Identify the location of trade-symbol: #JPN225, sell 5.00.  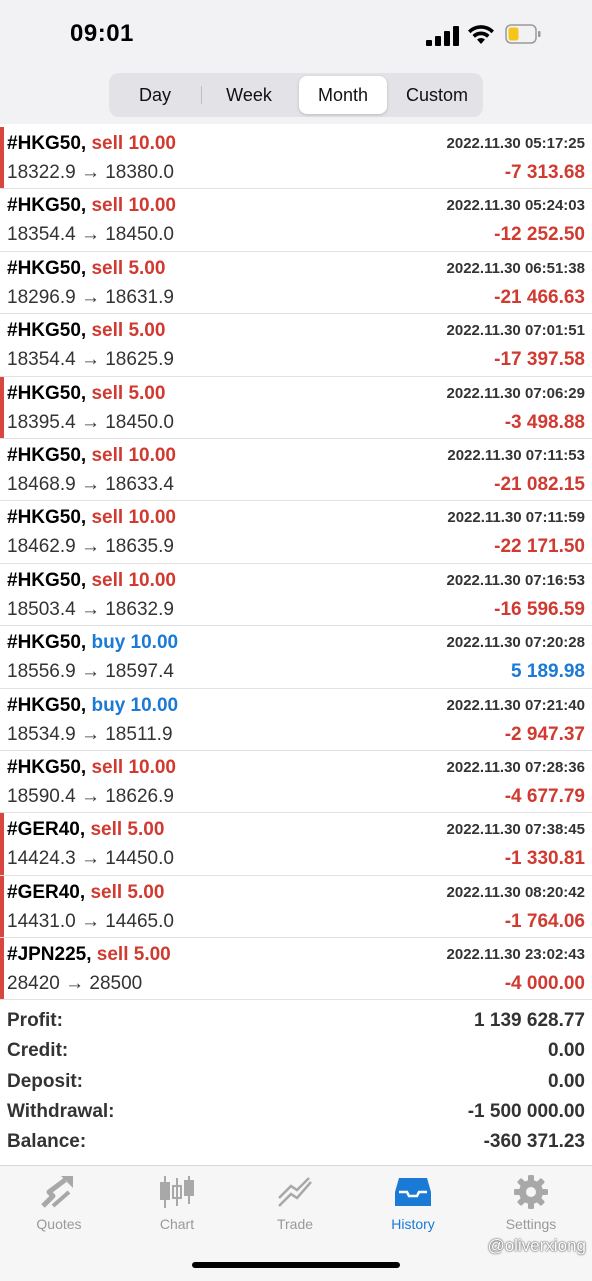
(89, 955).